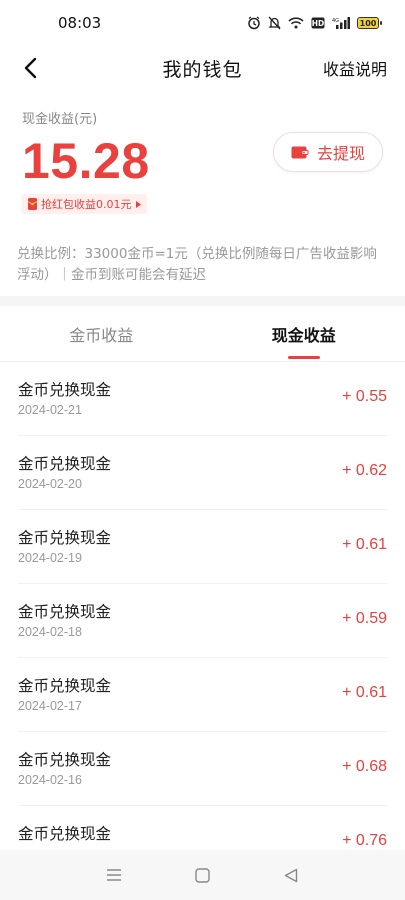  I want to click on red-envelope-icon, so click(32, 204).